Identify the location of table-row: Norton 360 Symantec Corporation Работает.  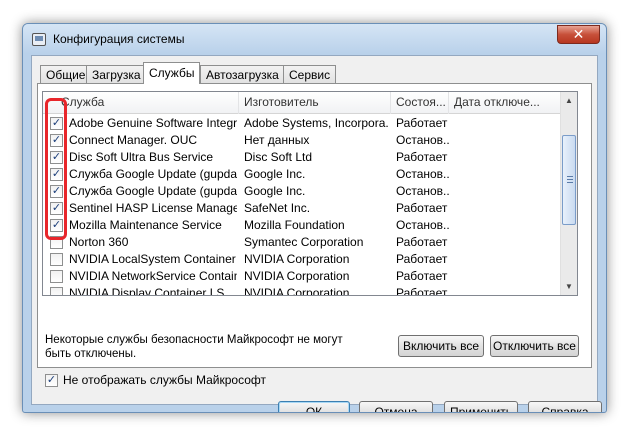
(302, 242).